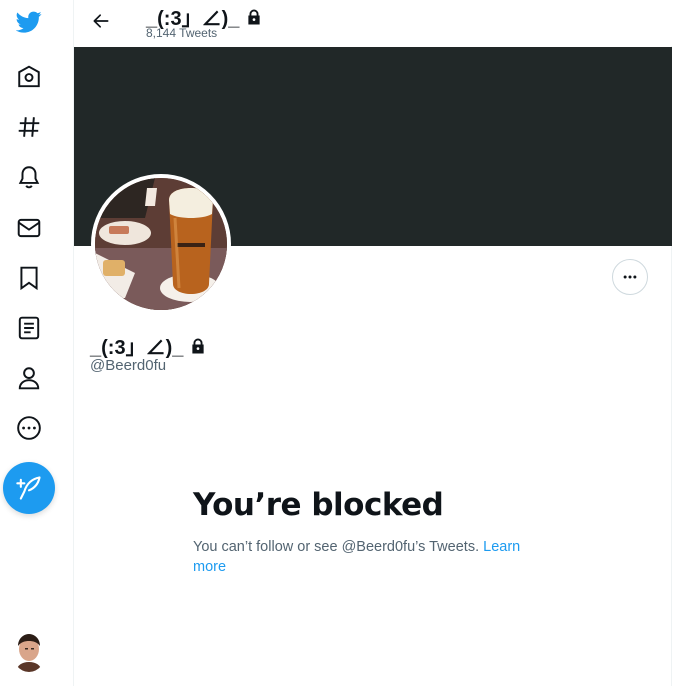 The image size is (686, 686). Describe the element at coordinates (373, 23) in the screenshot. I see `profile-header-bar: _(:3」∠)_ 8,144 Tweets` at that location.